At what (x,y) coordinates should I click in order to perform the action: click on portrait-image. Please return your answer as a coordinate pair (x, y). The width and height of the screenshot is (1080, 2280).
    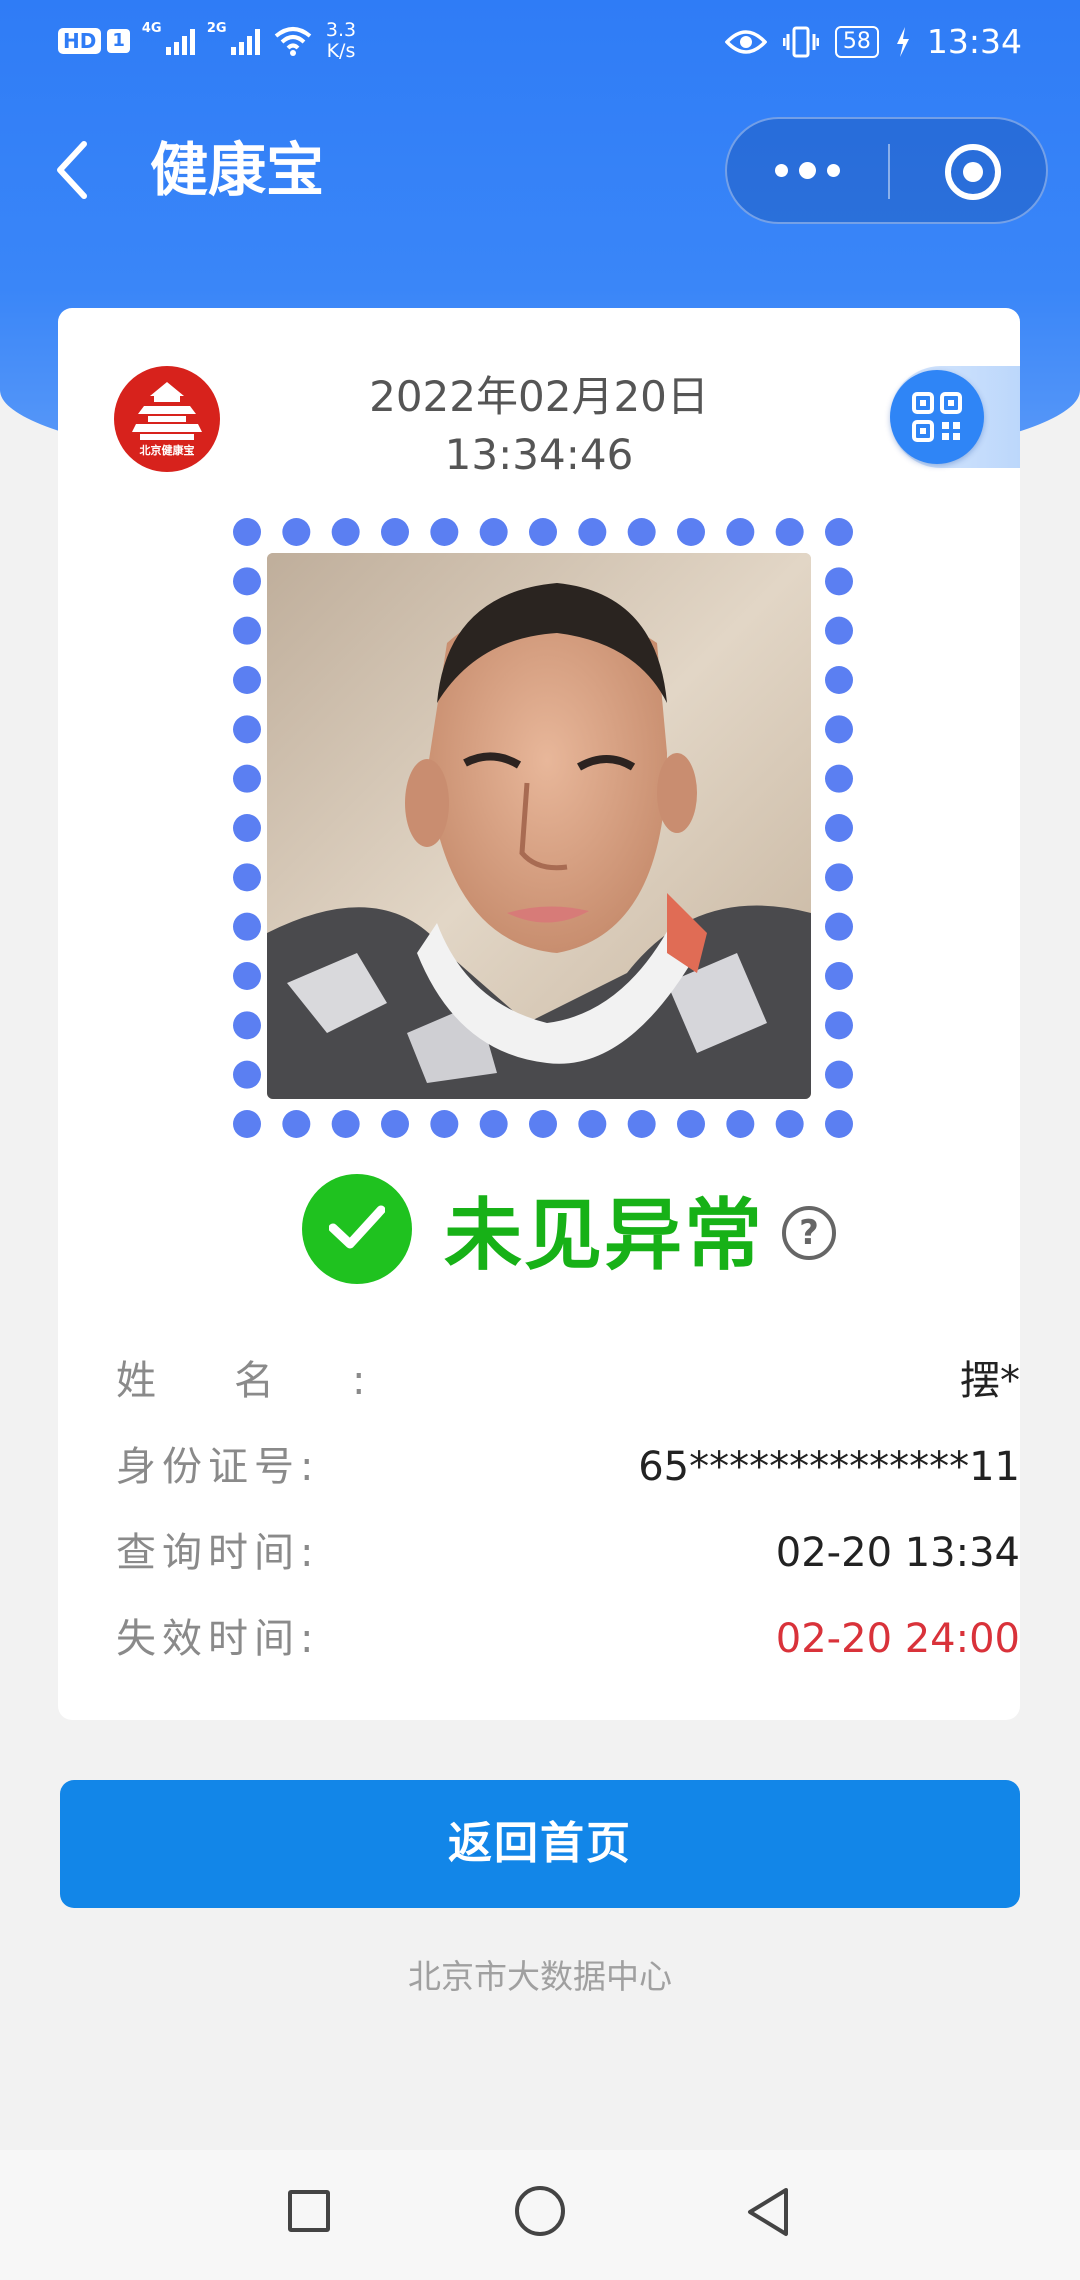
    Looking at the image, I should click on (539, 826).